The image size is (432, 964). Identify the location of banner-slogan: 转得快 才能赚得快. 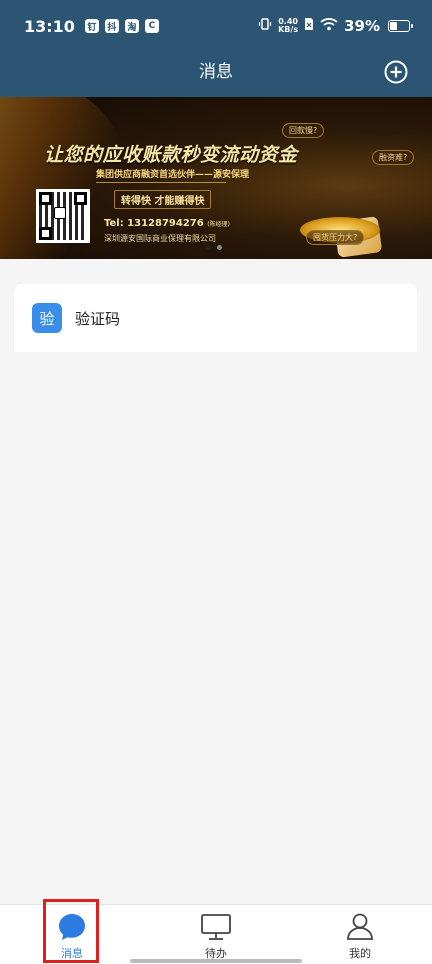
(163, 199).